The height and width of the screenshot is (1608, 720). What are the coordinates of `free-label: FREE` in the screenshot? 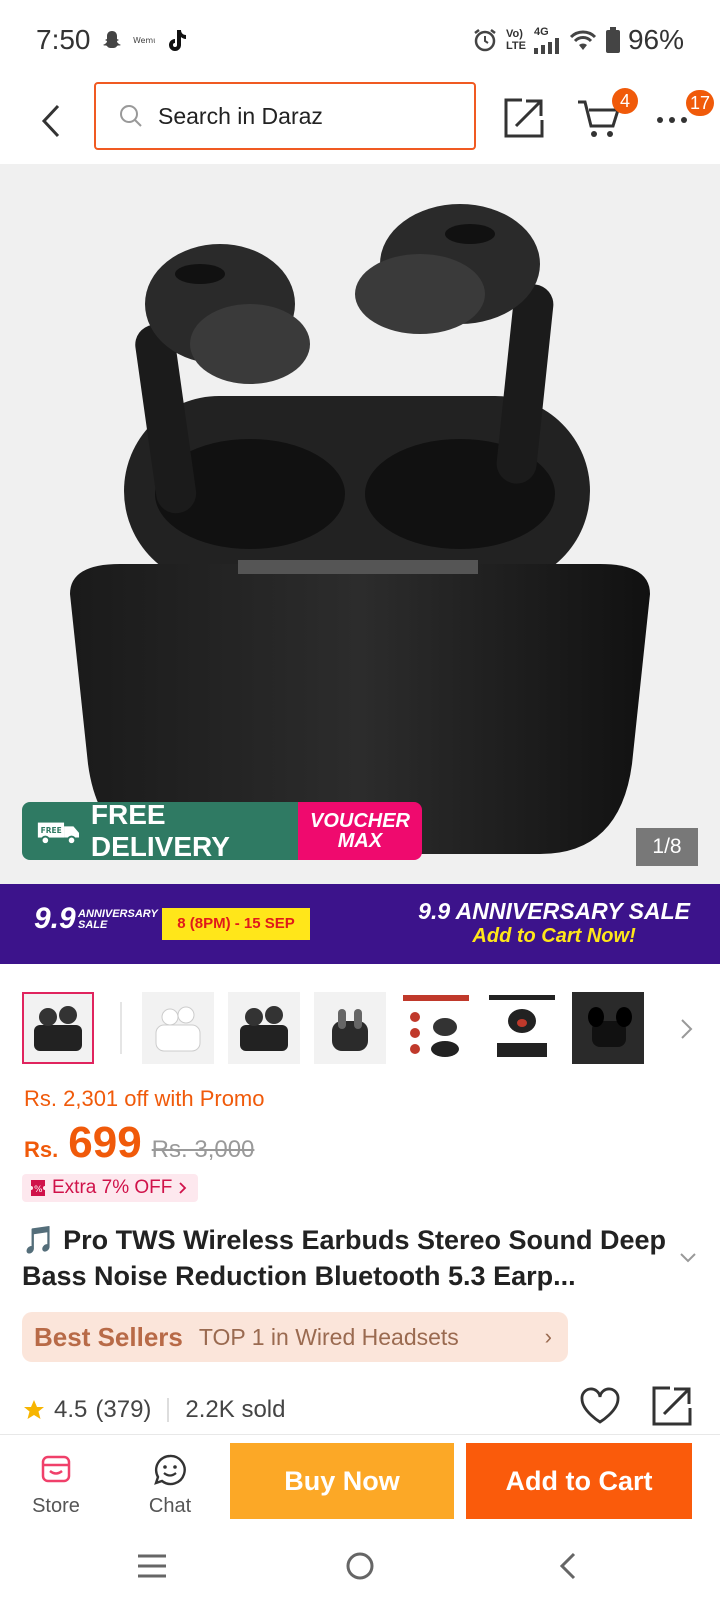 It's located at (51, 830).